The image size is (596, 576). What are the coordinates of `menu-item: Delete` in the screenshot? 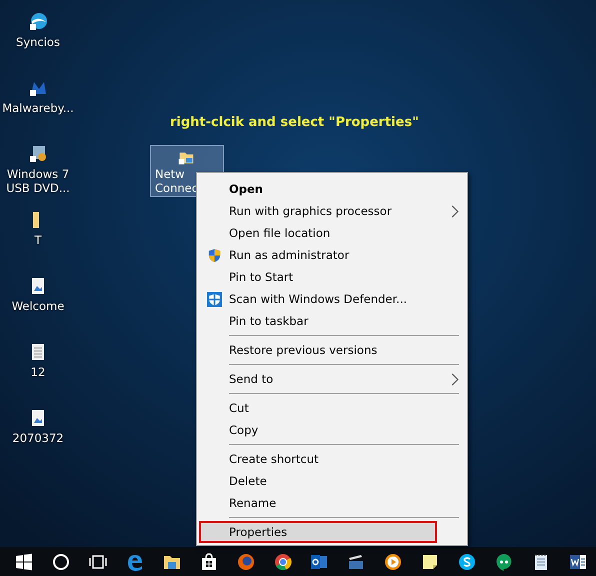 It's located at (332, 481).